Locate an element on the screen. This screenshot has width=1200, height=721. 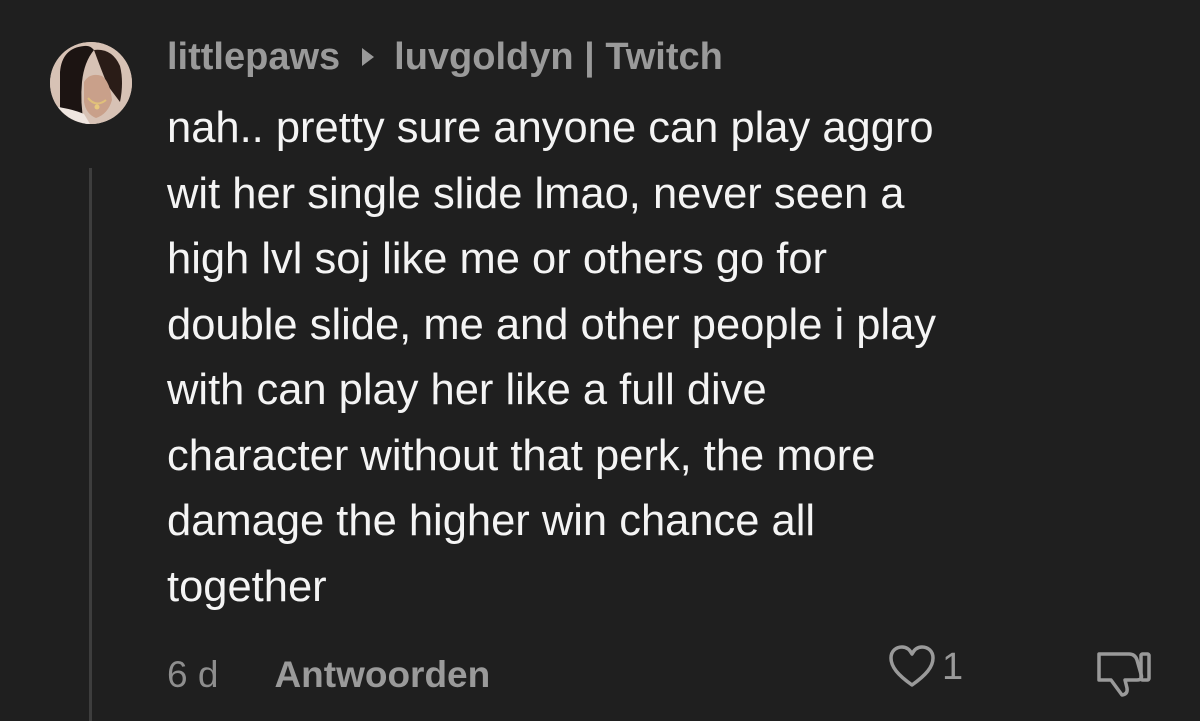
avatar is located at coordinates (91, 83).